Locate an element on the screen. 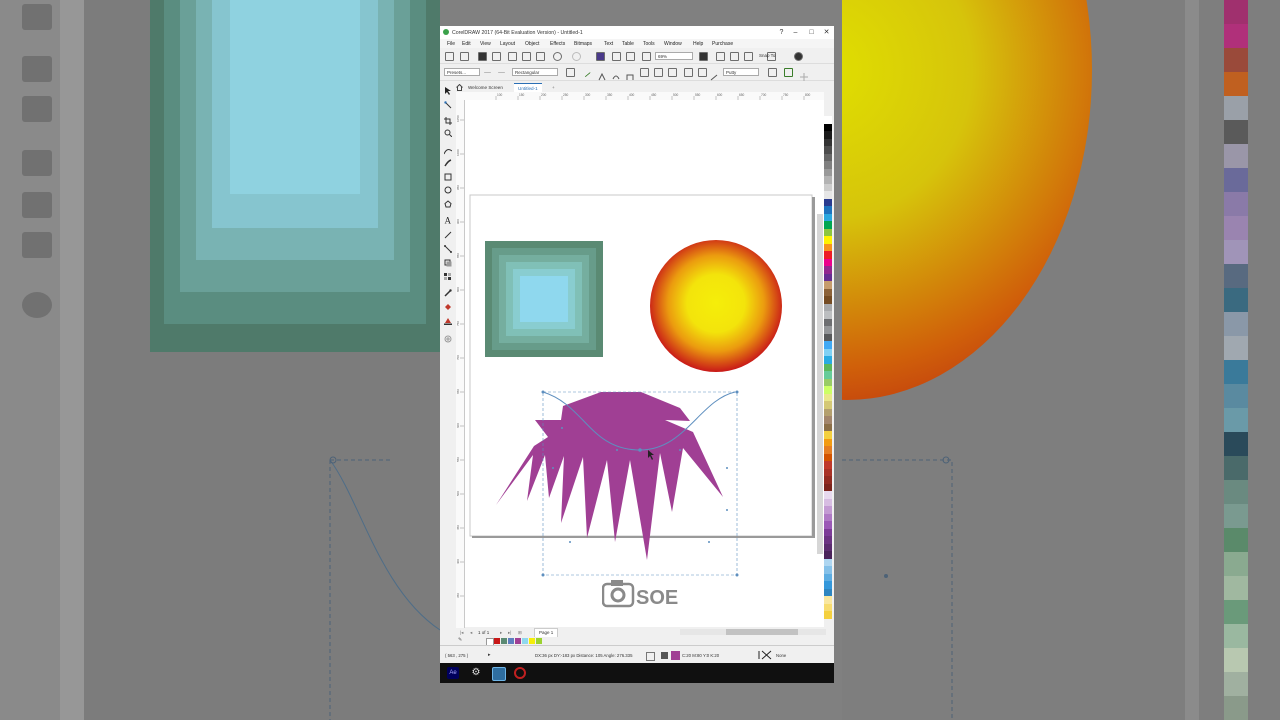 The height and width of the screenshot is (720, 1280). node-smooth-icon is located at coordinates (702, 72).